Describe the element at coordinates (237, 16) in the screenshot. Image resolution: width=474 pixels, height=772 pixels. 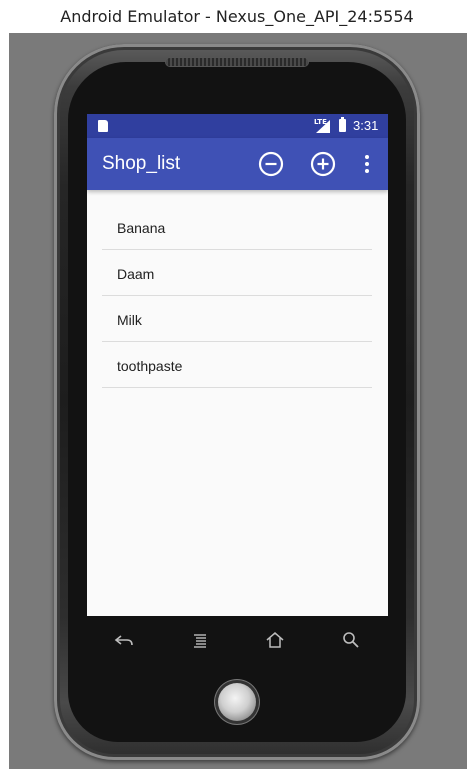
I see `emulator-window-title: Android Emulator - Nexus_One_API_24:5554` at that location.